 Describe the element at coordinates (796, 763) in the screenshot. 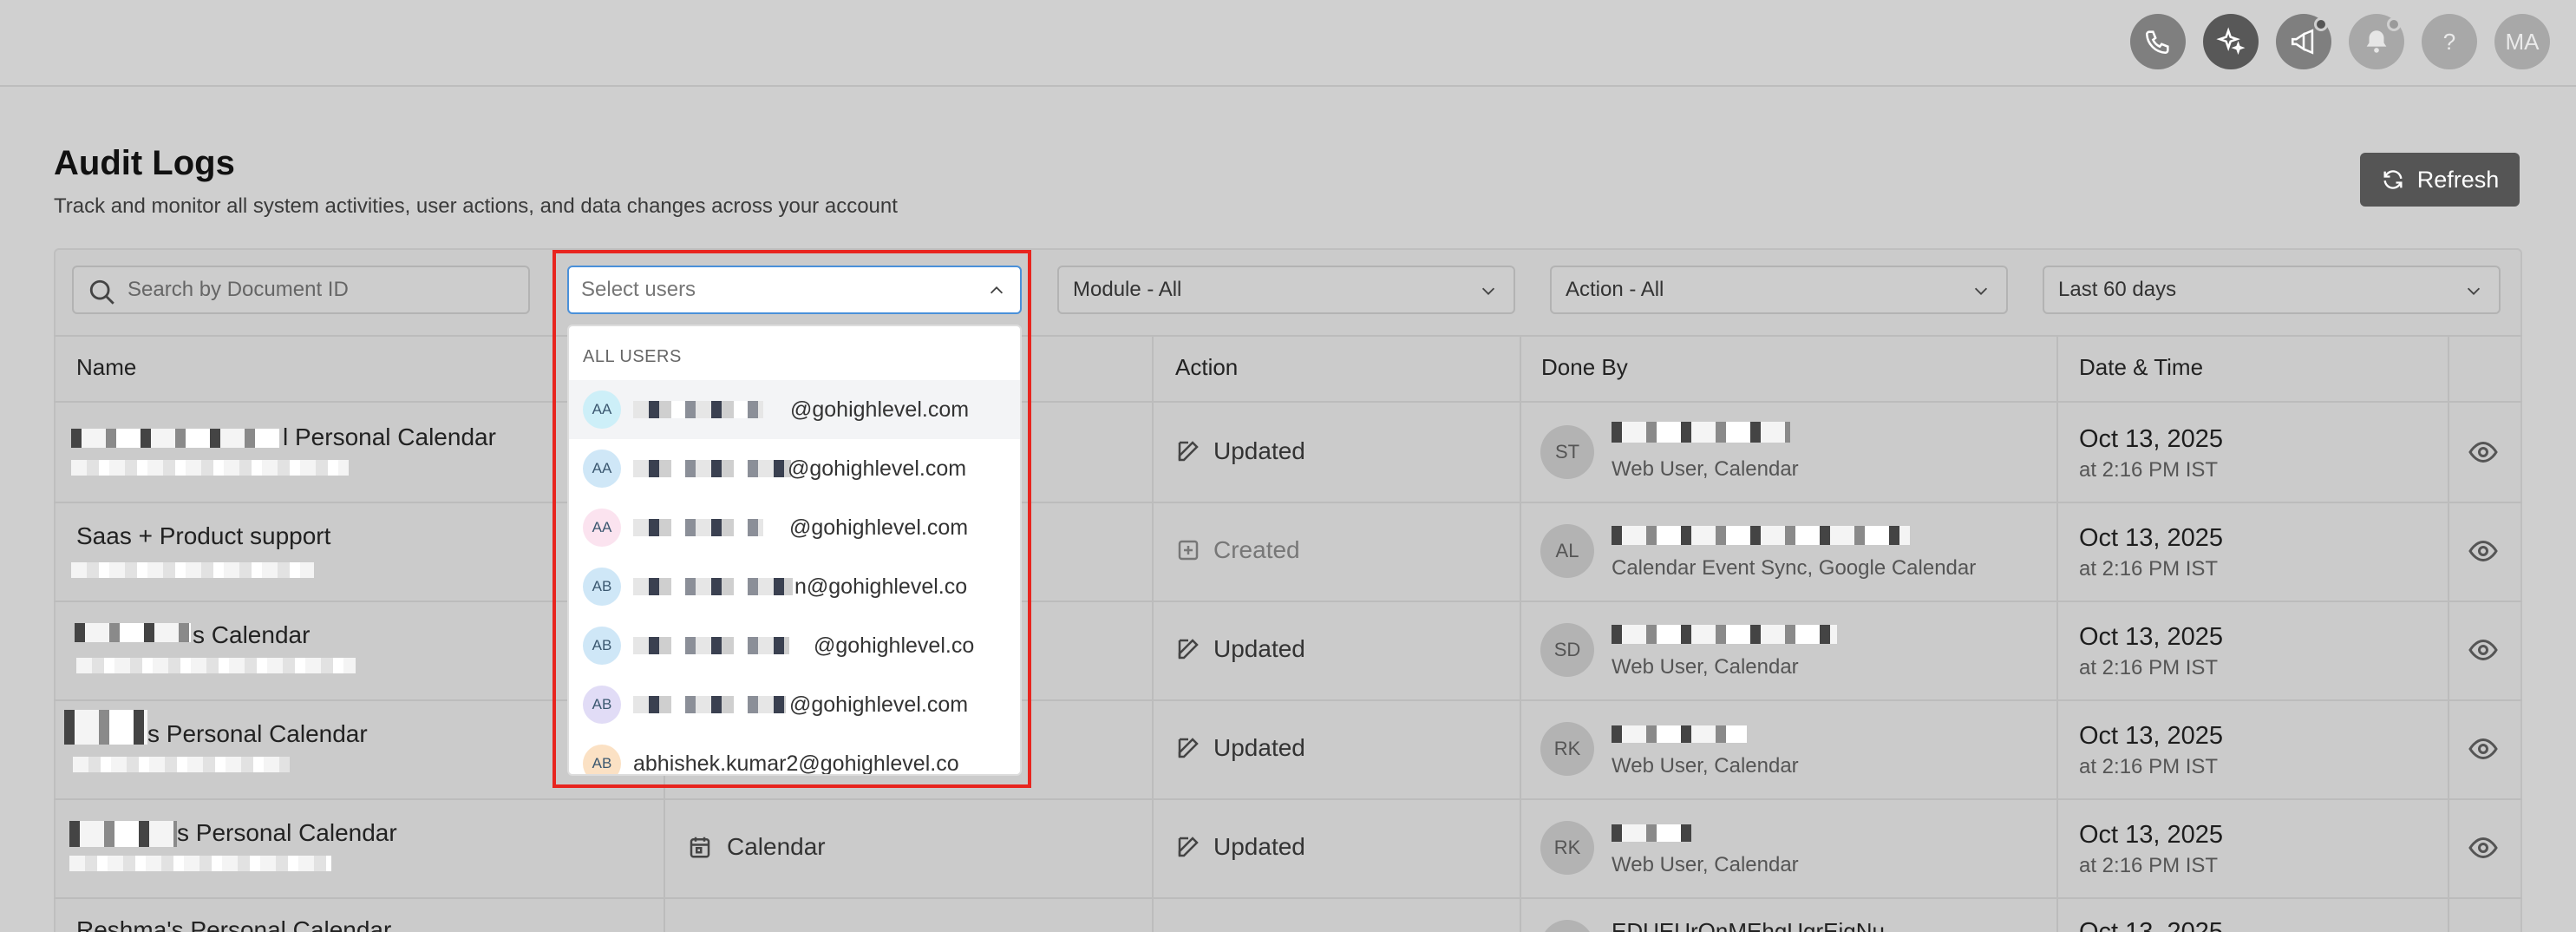

I see `user-email: abhishek.kumar2@gohighlevel.co` at that location.